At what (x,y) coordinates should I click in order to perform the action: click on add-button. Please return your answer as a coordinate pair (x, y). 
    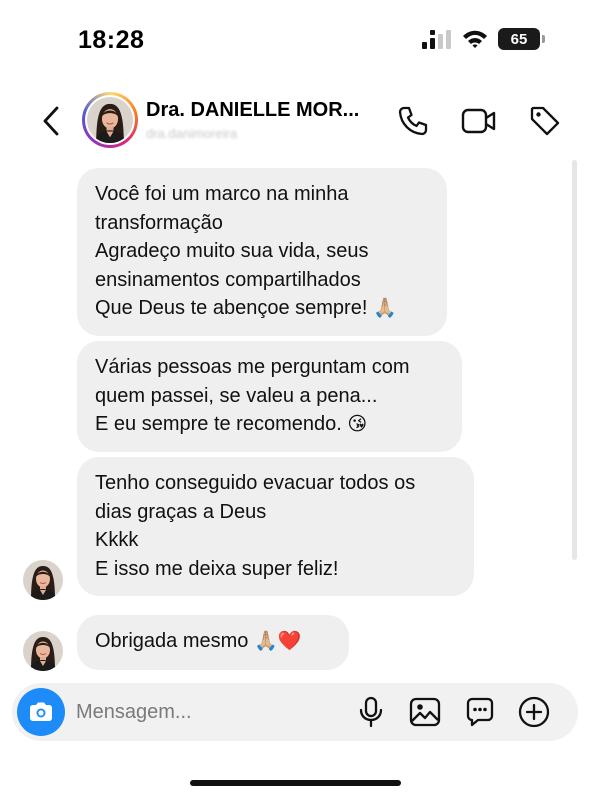
    Looking at the image, I should click on (534, 712).